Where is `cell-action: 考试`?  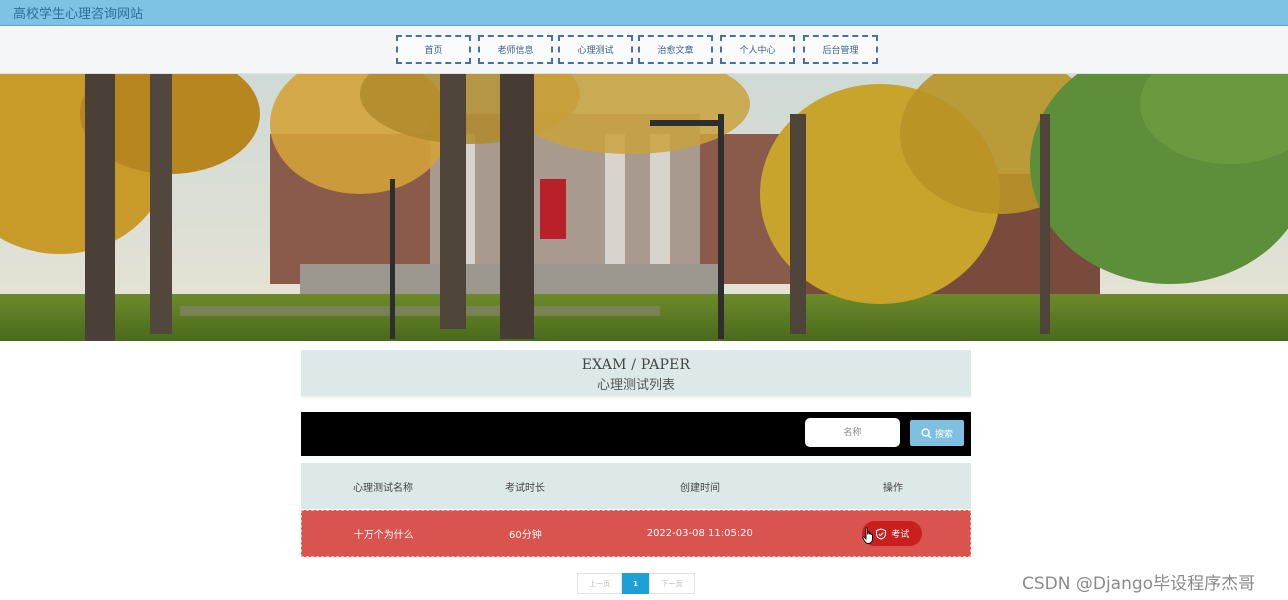 cell-action: 考试 is located at coordinates (892, 533).